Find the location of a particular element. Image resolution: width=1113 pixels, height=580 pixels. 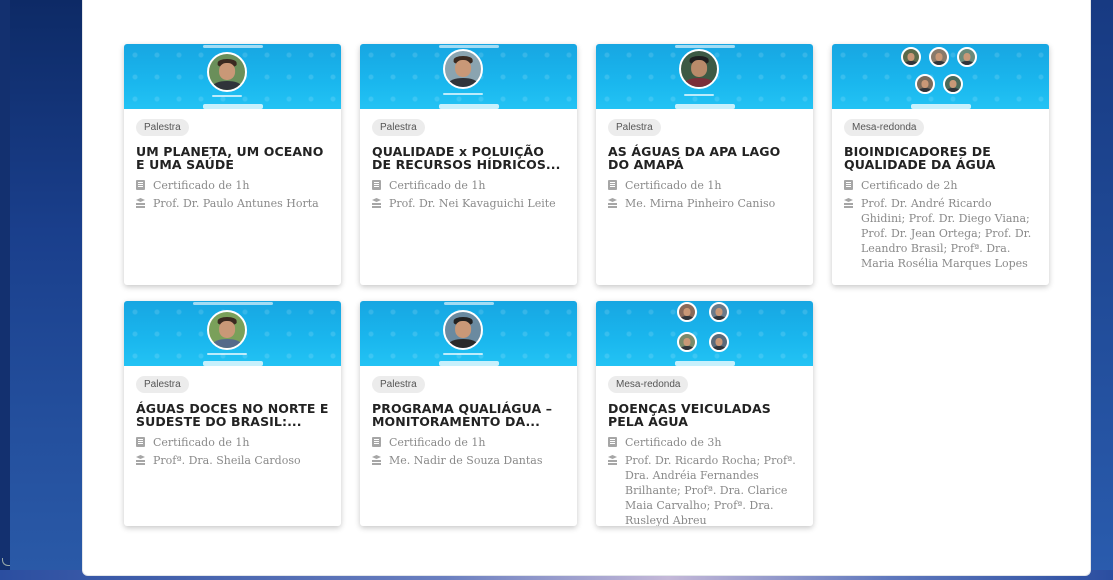

speaker-info: Profª. Dra. Sheila Cardoso is located at coordinates (232, 460).